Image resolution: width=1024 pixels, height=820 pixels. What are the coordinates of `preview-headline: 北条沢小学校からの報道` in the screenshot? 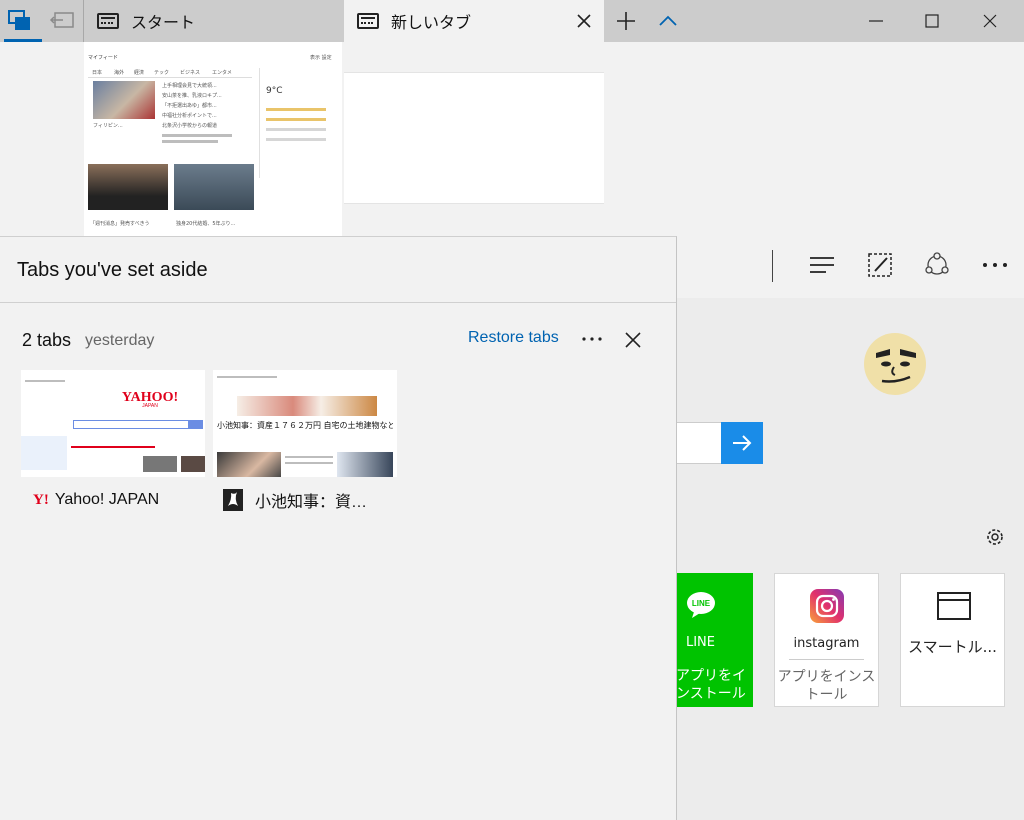 It's located at (190, 126).